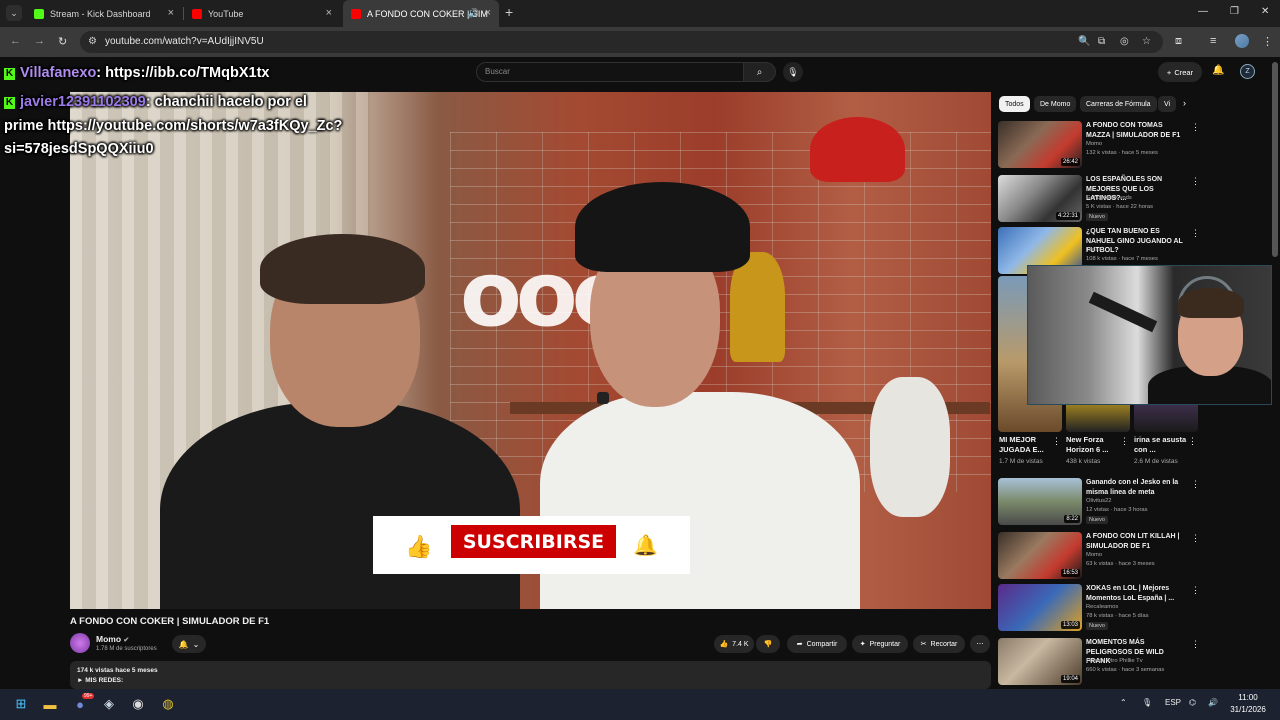  Describe the element at coordinates (817, 644) in the screenshot. I see `share-button: ➦ Compartir` at that location.